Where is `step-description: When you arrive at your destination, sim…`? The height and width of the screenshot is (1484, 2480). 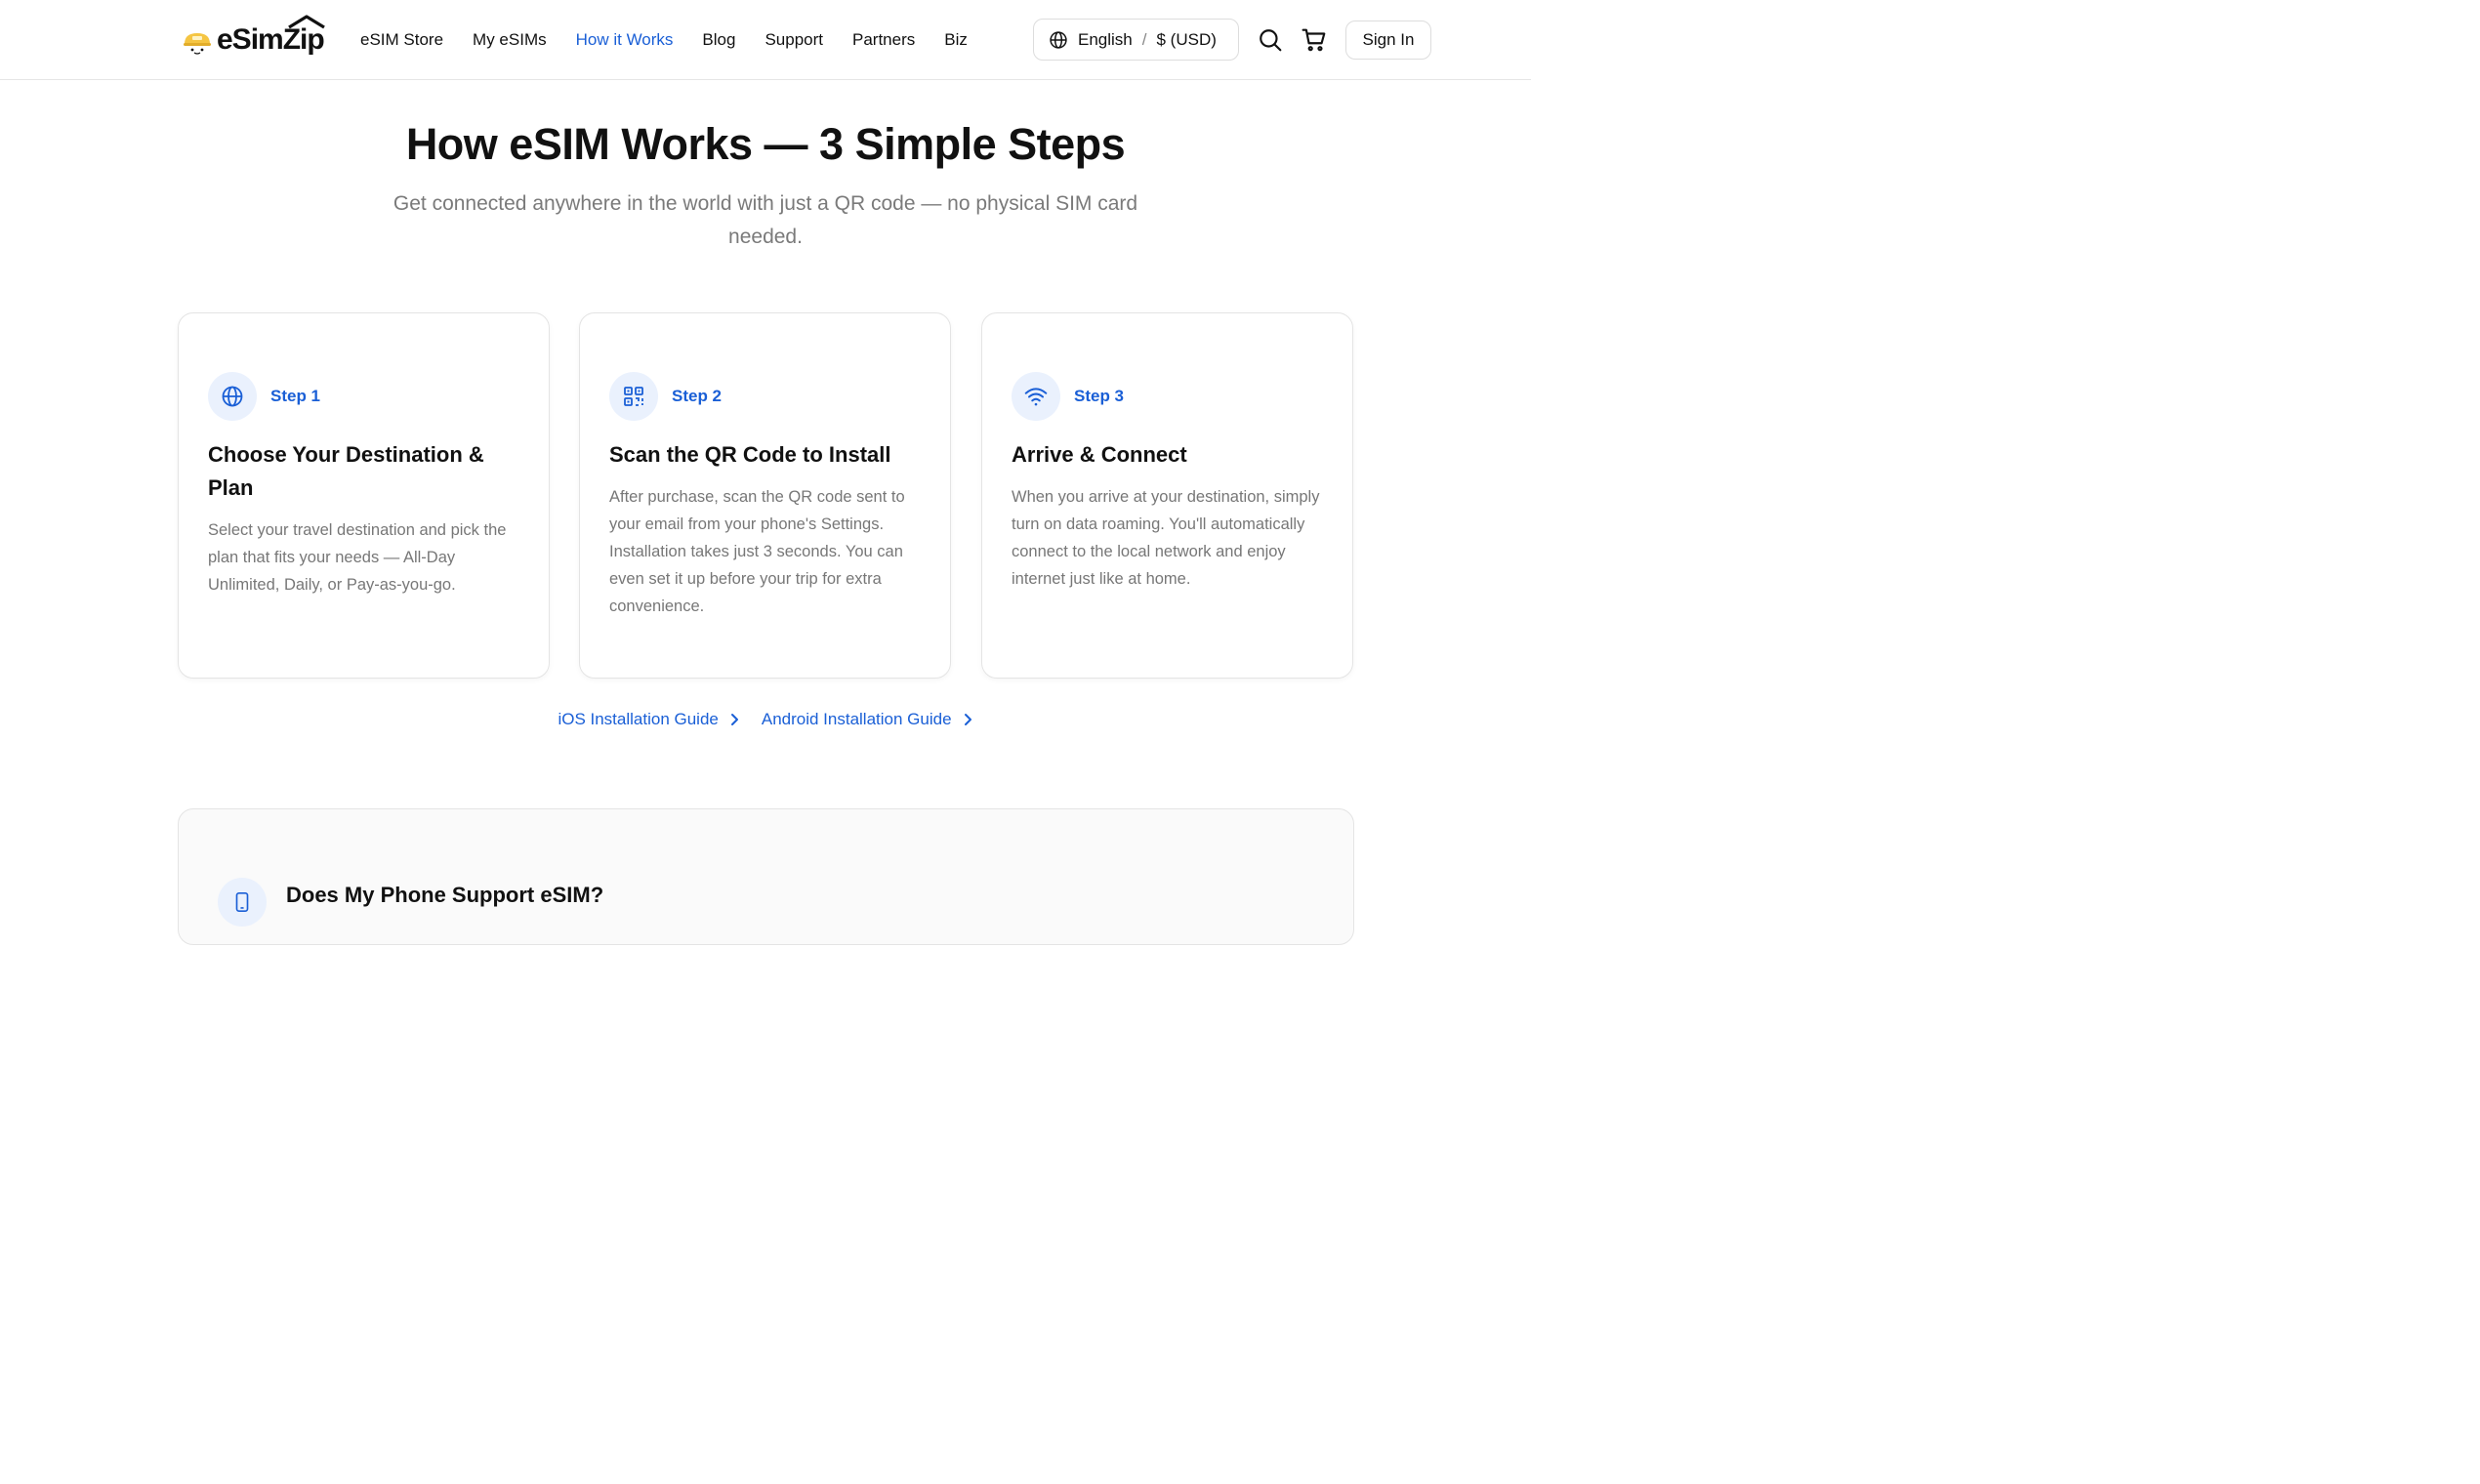 step-description: When you arrive at your destination, sim… is located at coordinates (1166, 538).